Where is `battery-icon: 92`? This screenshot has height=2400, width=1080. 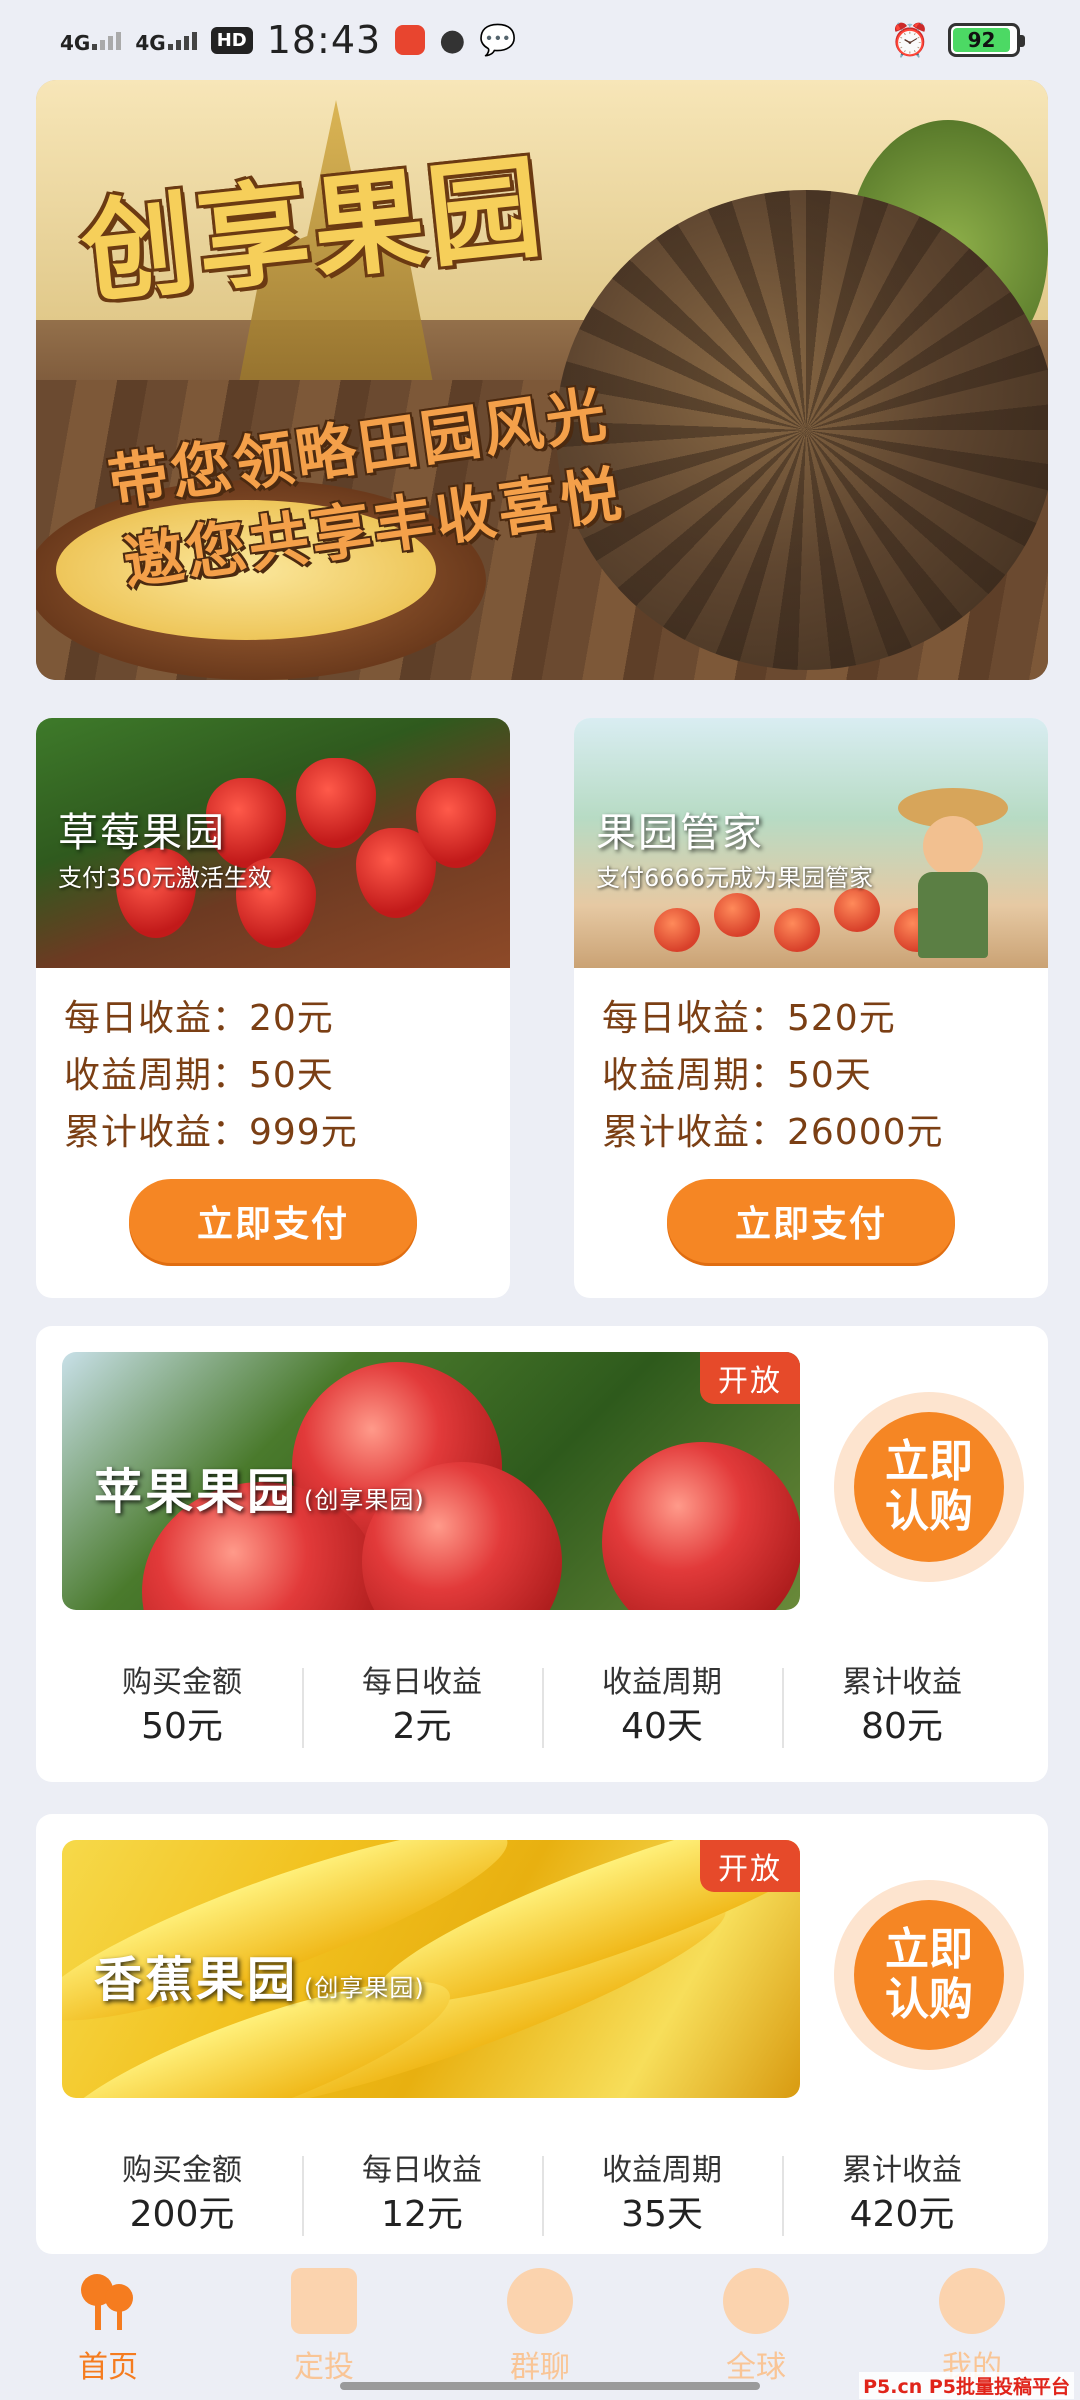
battery-icon: 92 is located at coordinates (986, 40).